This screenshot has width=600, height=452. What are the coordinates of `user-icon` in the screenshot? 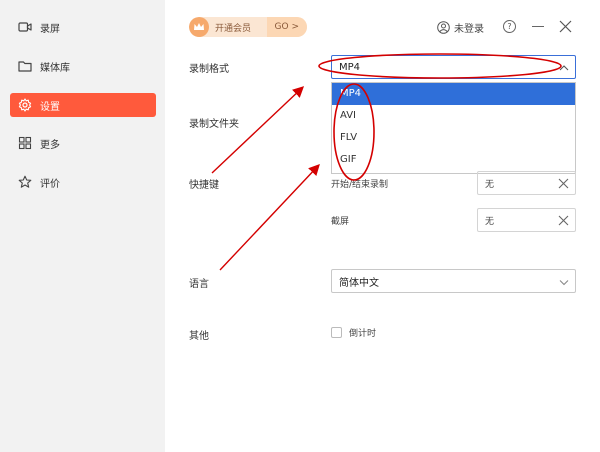 It's located at (443, 27).